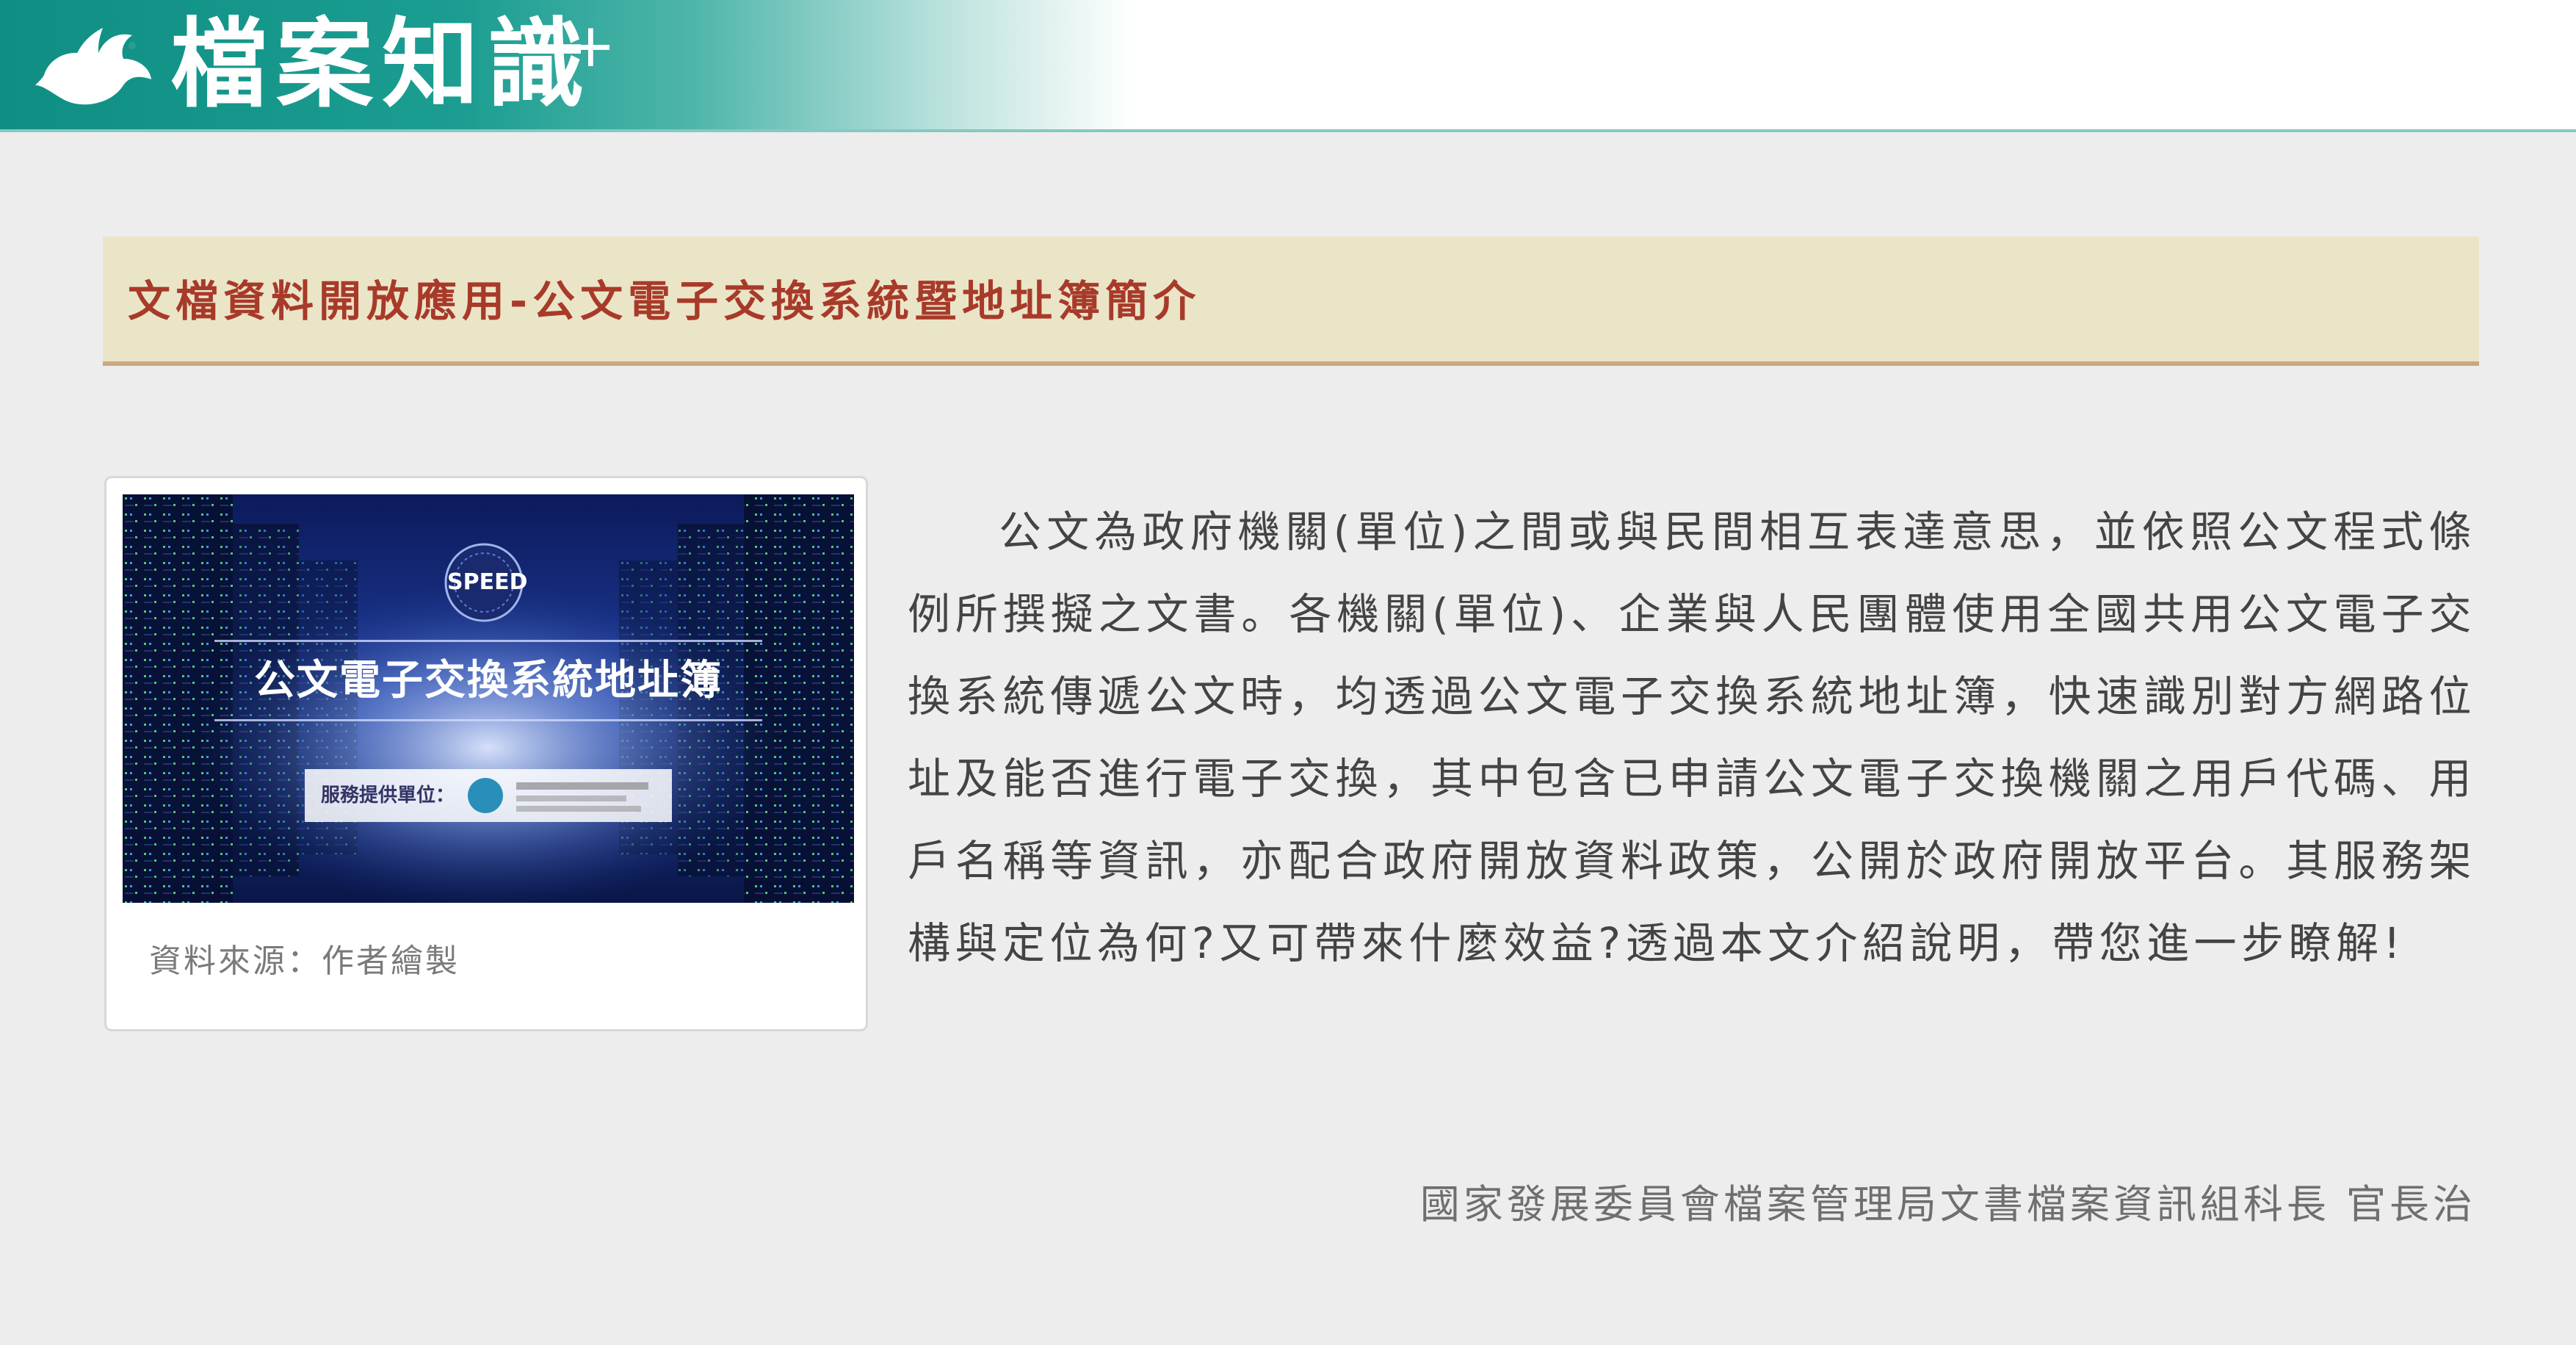 The height and width of the screenshot is (1345, 2576). I want to click on article-figure-card: SPEED 公文電子交換系統地址簿 服務提供單位： 資料來源：作者繪製, so click(486, 753).